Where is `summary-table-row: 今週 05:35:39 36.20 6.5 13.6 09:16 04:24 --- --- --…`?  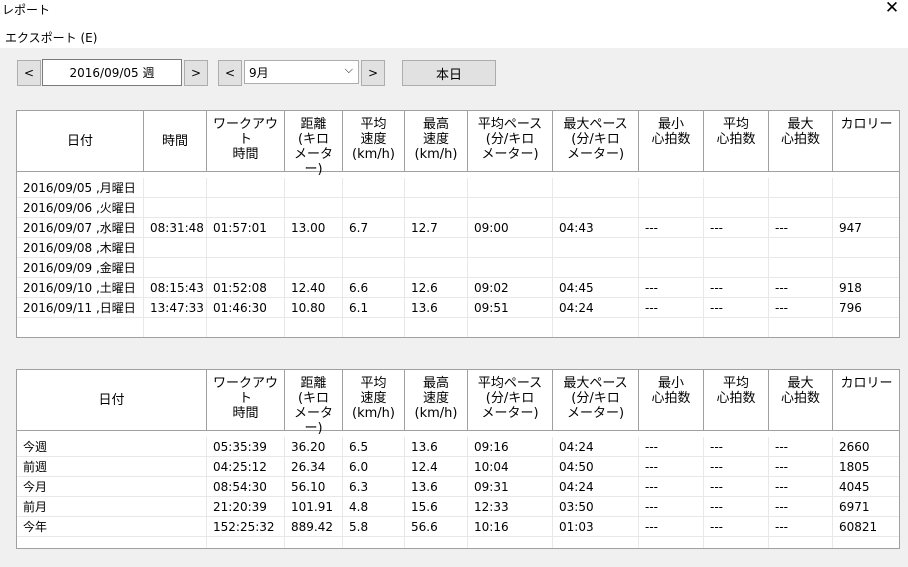 summary-table-row: 今週 05:35:39 36.20 6.5 13.6 09:16 04:24 --- --- --… is located at coordinates (458, 447).